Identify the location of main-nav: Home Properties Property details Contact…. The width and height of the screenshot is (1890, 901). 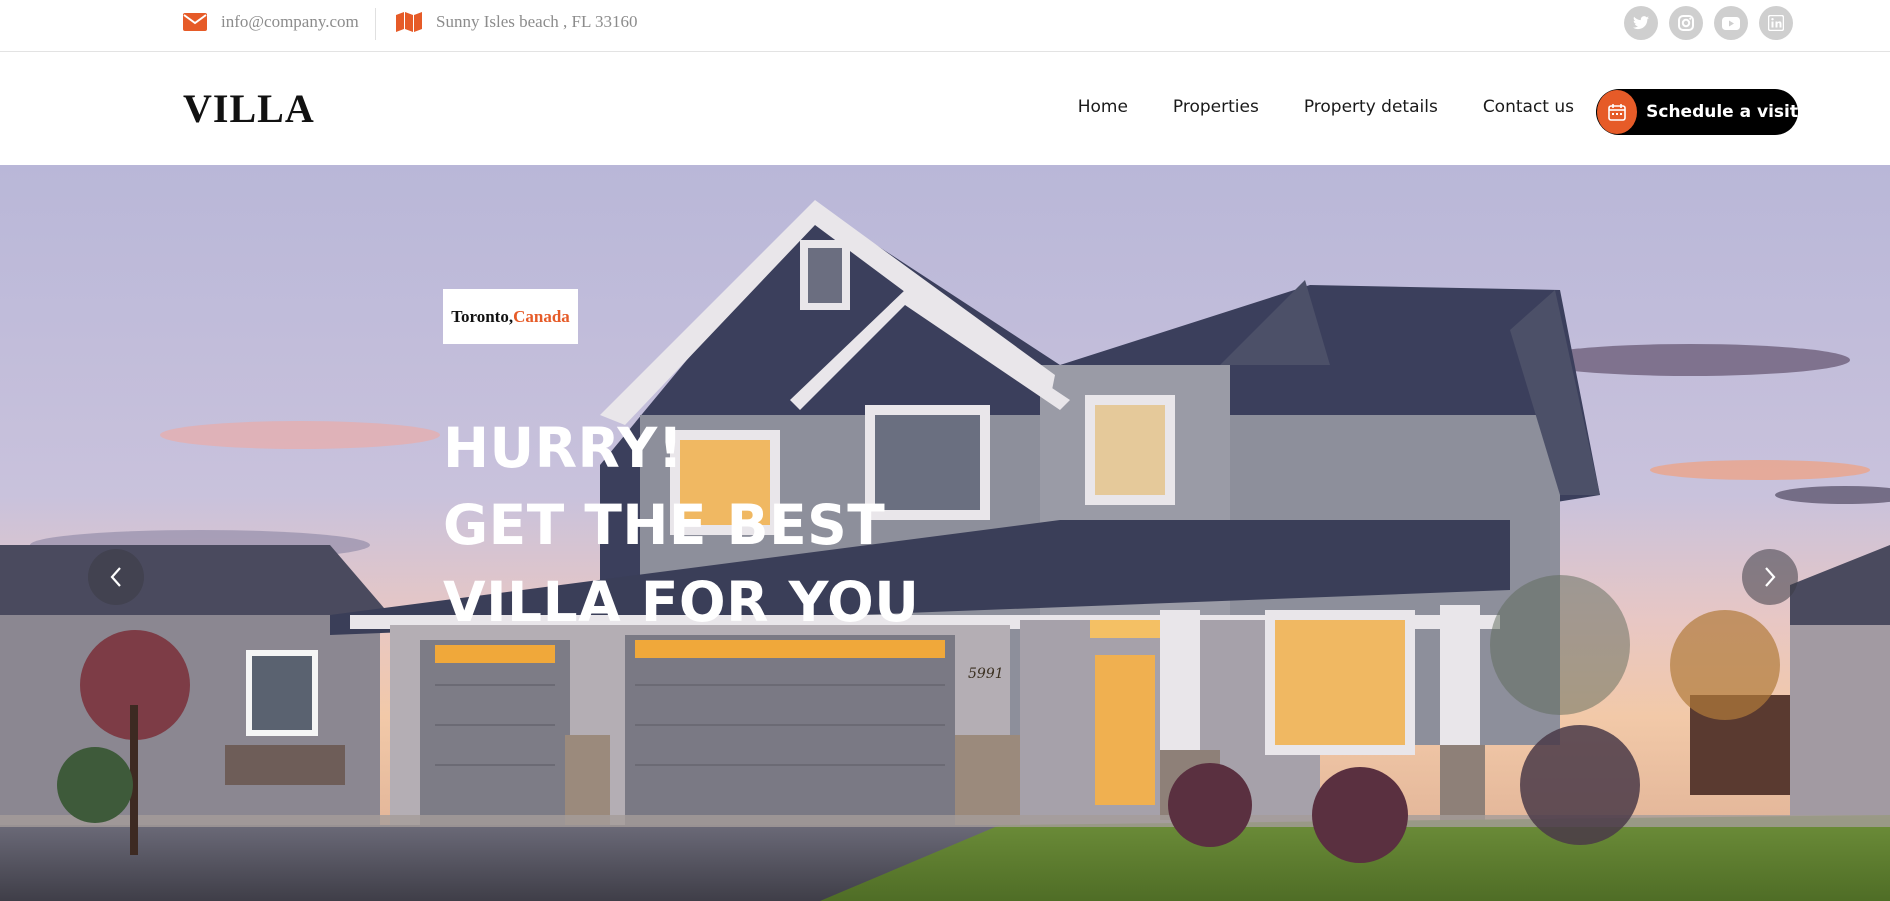
(1326, 107).